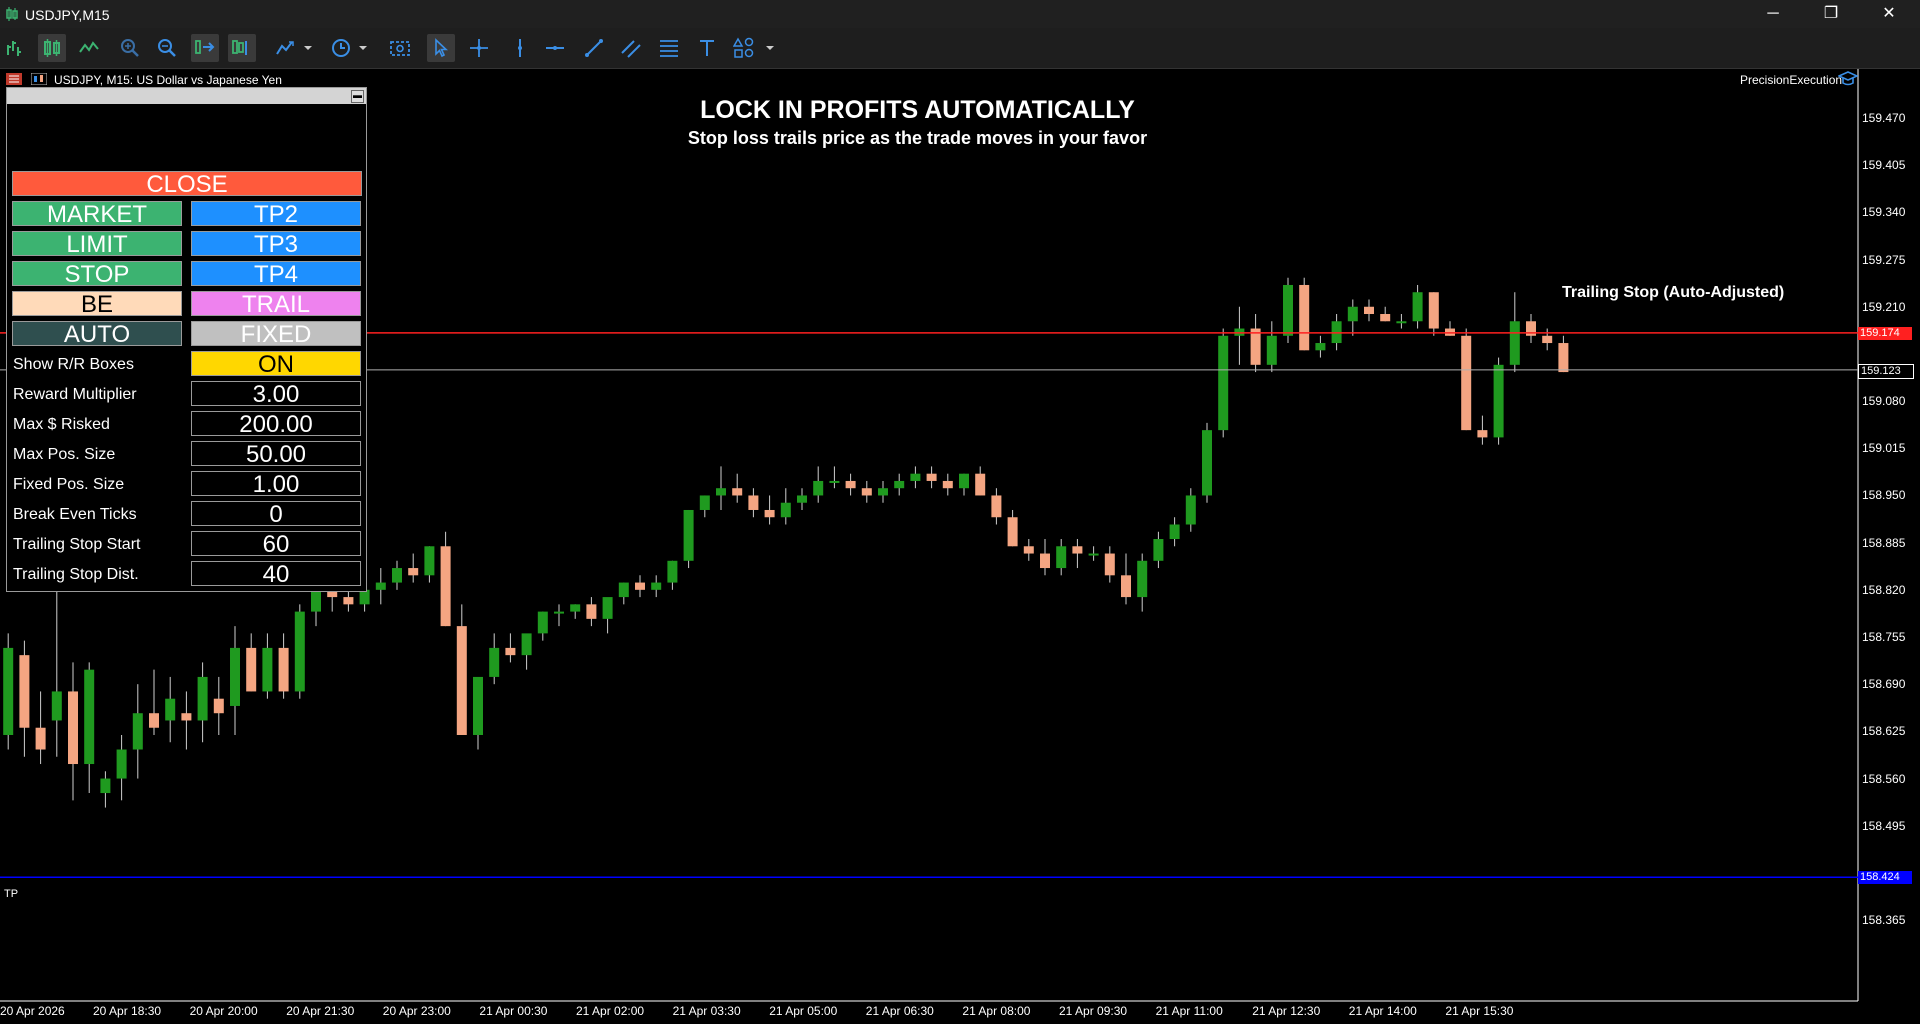  Describe the element at coordinates (276, 274) in the screenshot. I see `tp4-button: TP4` at that location.